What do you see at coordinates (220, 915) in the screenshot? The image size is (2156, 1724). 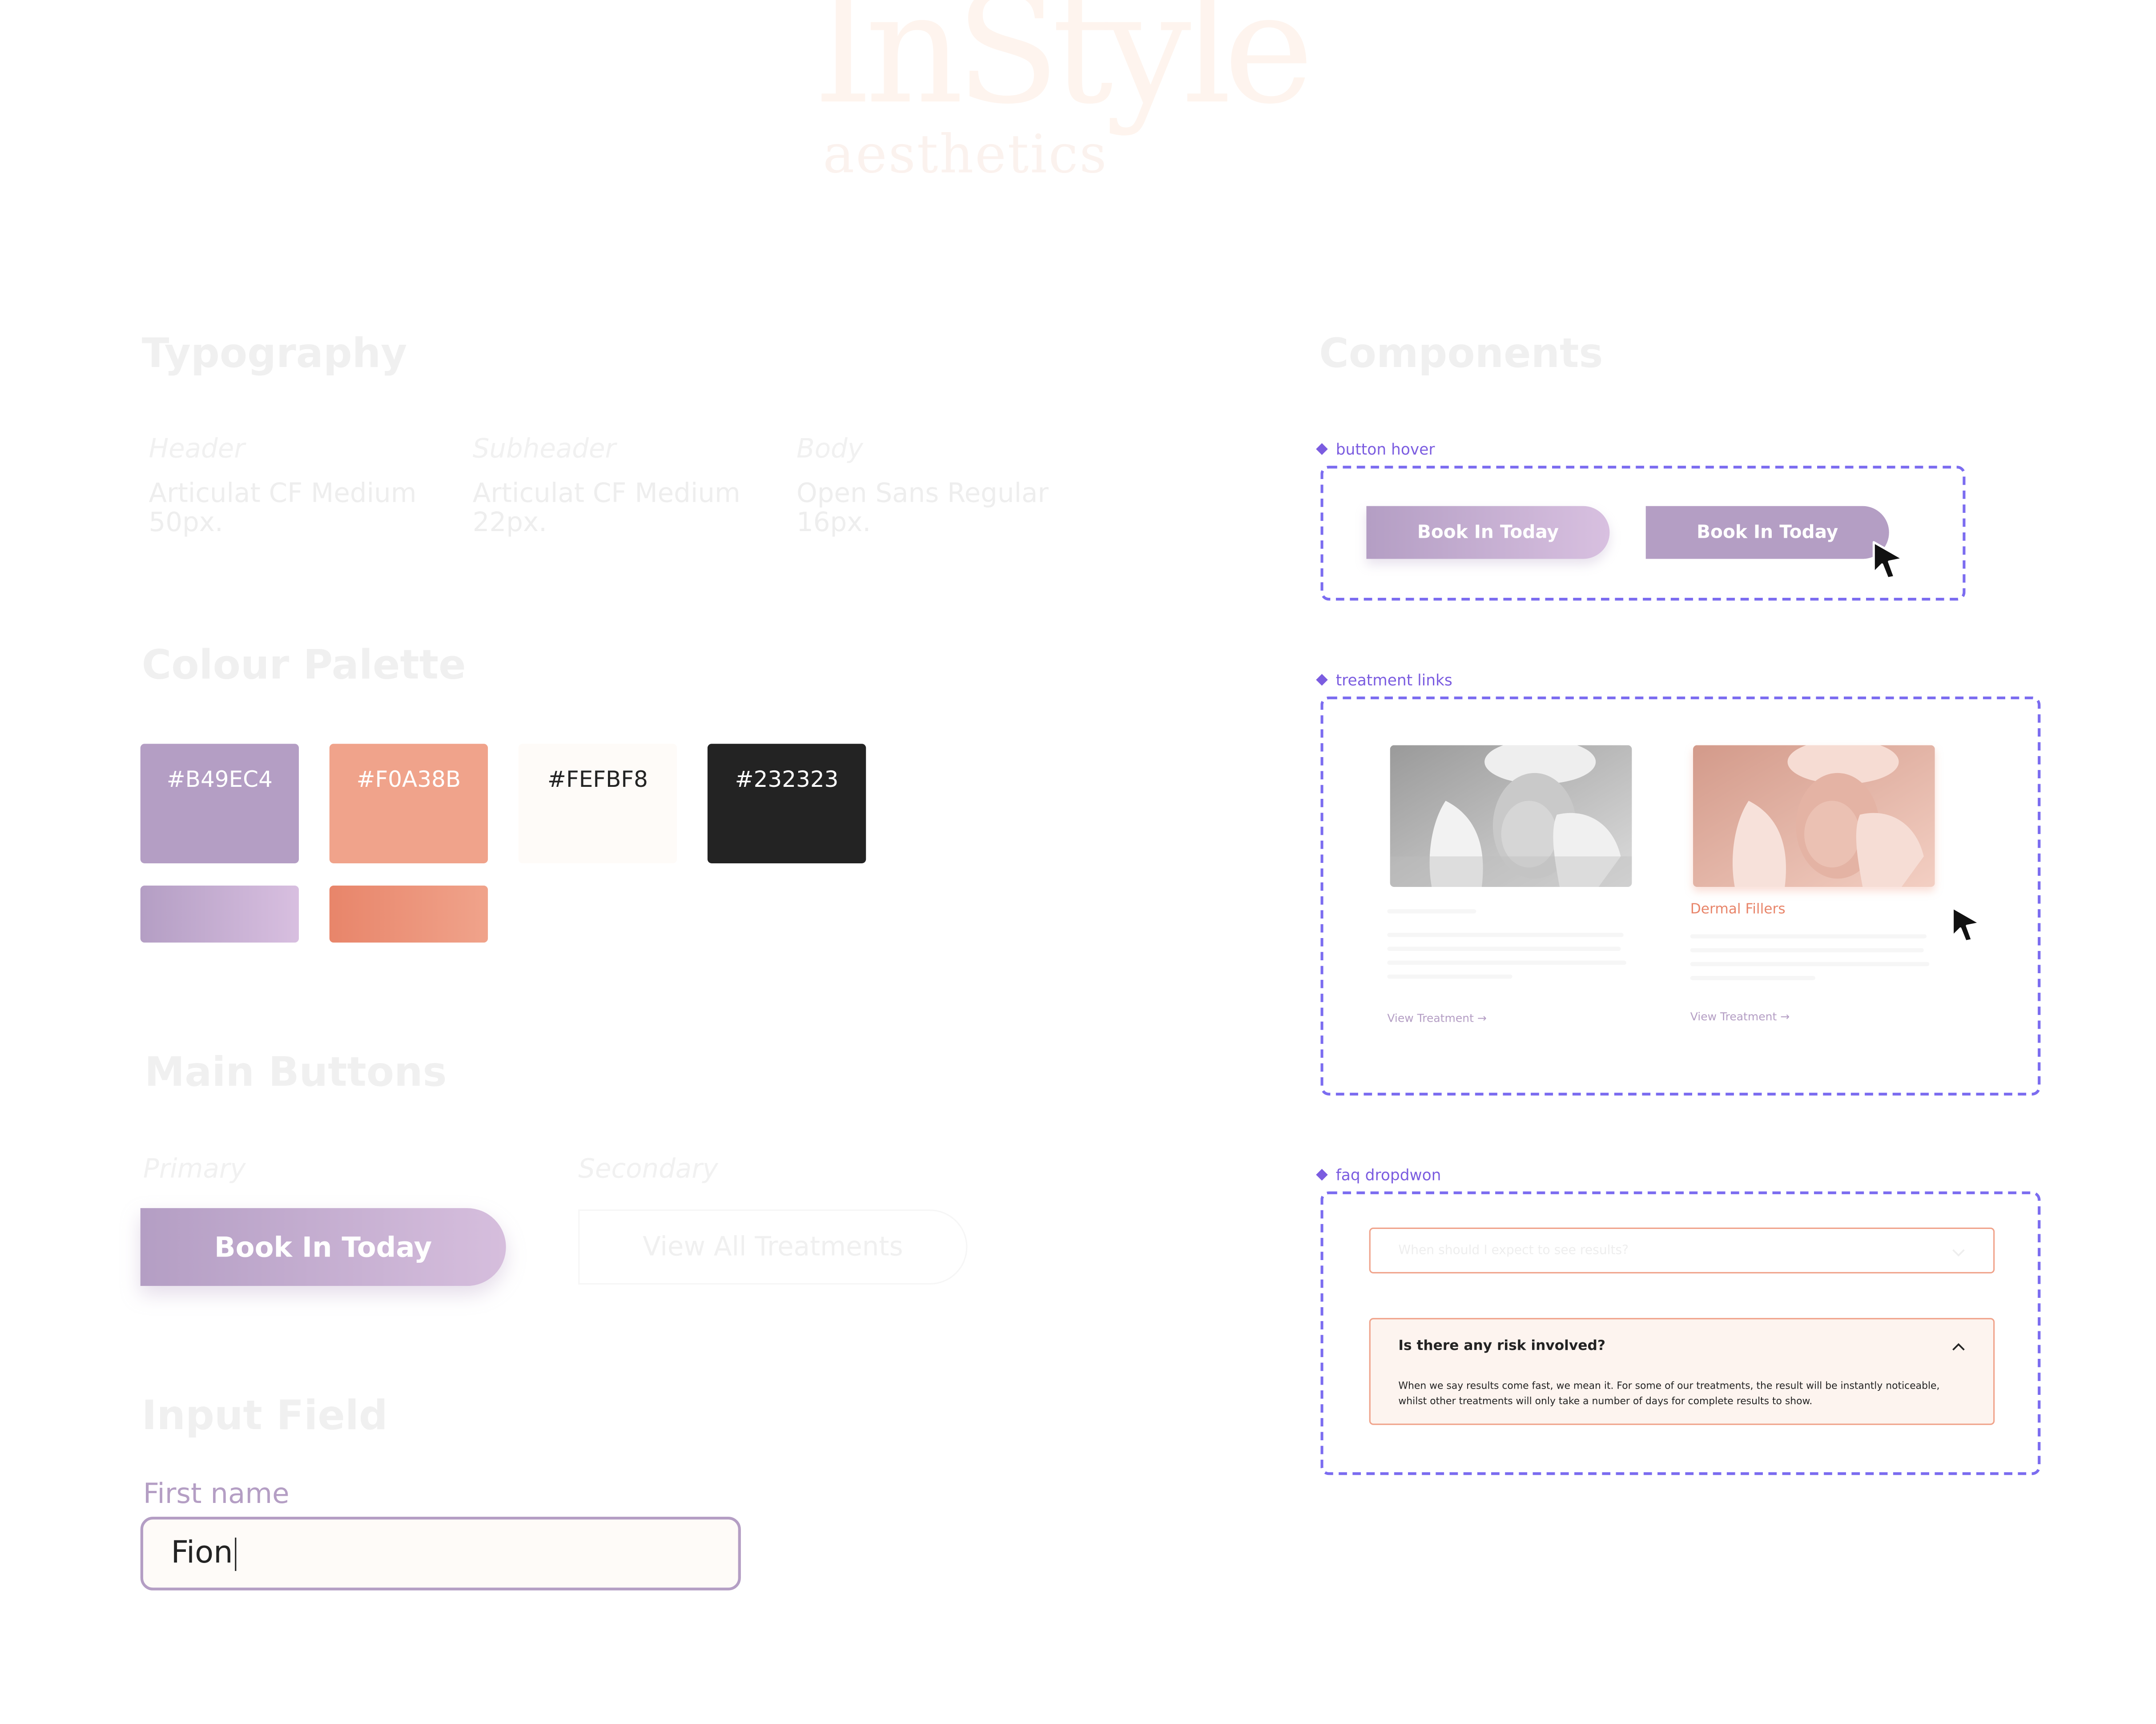 I see `gradient-purple` at bounding box center [220, 915].